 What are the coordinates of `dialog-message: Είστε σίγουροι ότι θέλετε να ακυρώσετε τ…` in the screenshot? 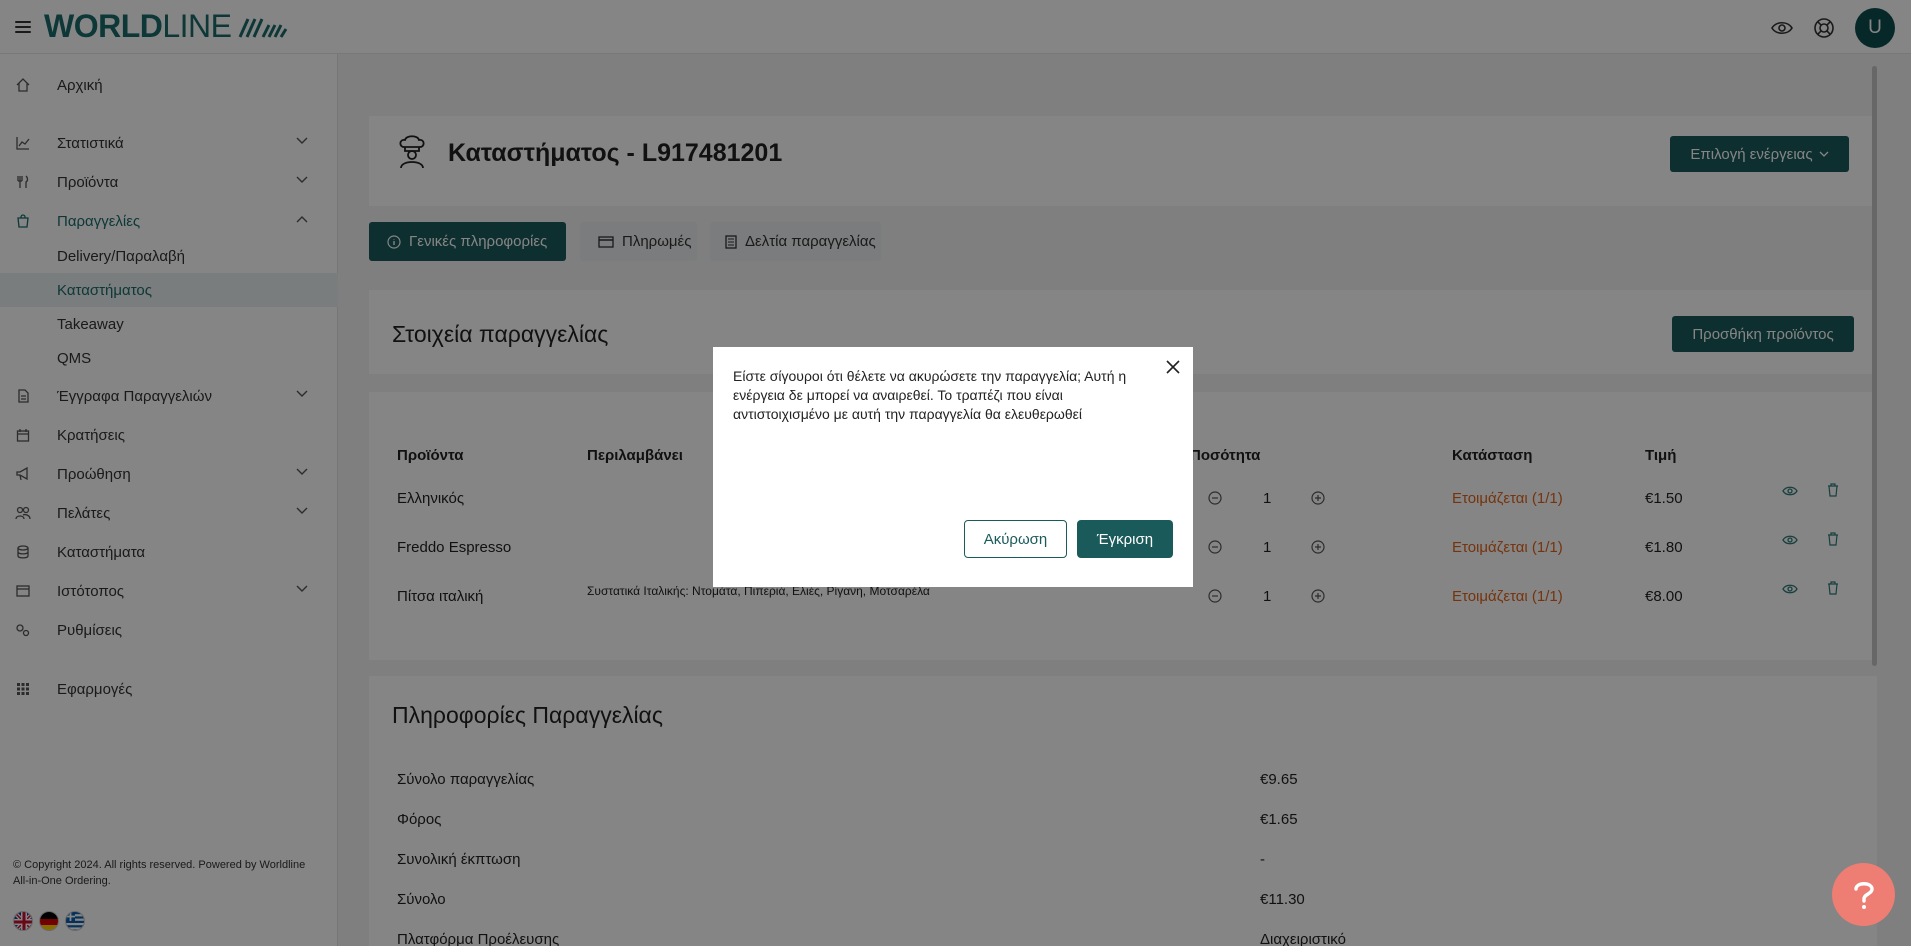 It's located at (930, 395).